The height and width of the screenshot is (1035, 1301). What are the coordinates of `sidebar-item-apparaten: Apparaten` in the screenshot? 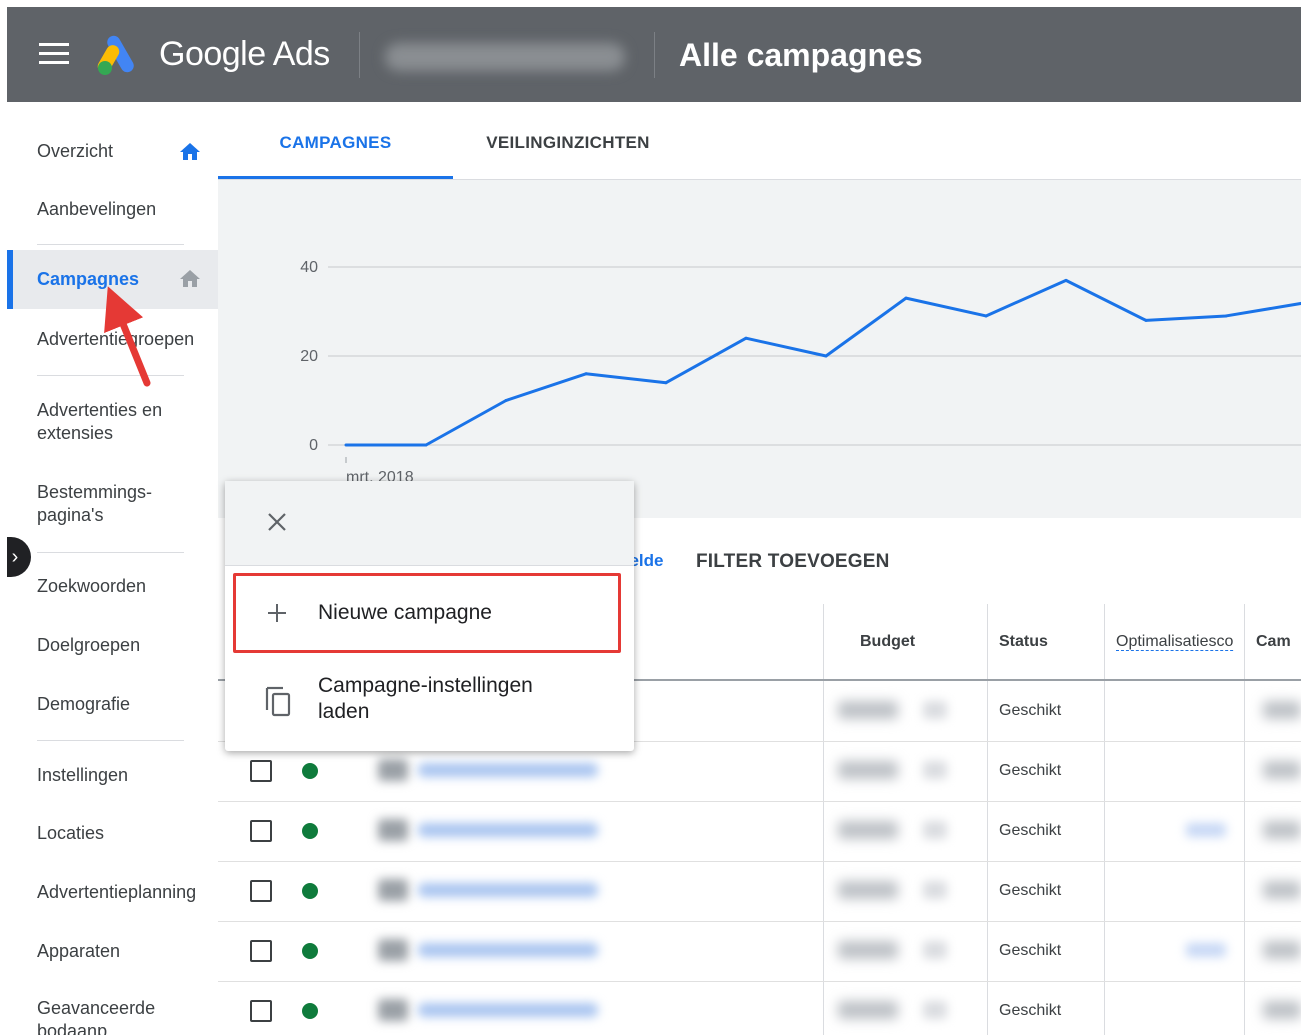 It's located at (112, 951).